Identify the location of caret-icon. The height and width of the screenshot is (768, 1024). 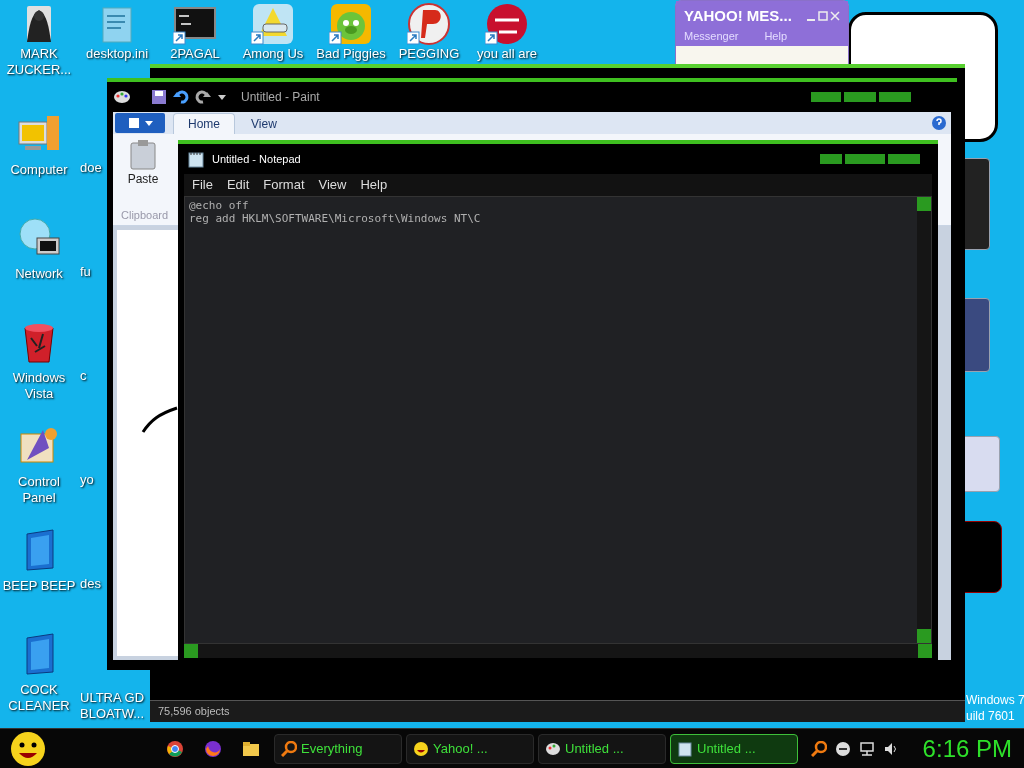
(222, 97).